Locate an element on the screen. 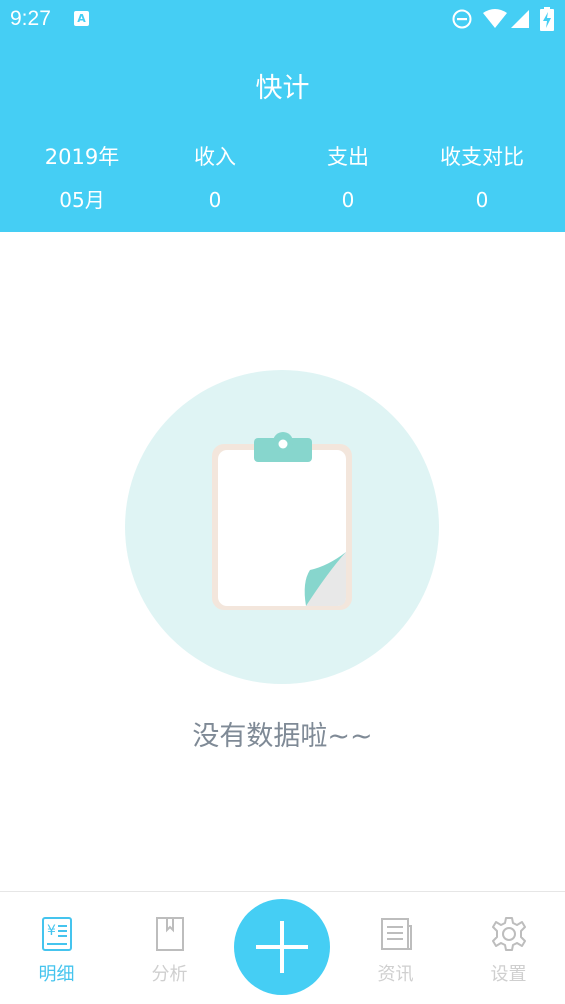 This screenshot has width=565, height=1004. expense-value: 0 is located at coordinates (348, 200).